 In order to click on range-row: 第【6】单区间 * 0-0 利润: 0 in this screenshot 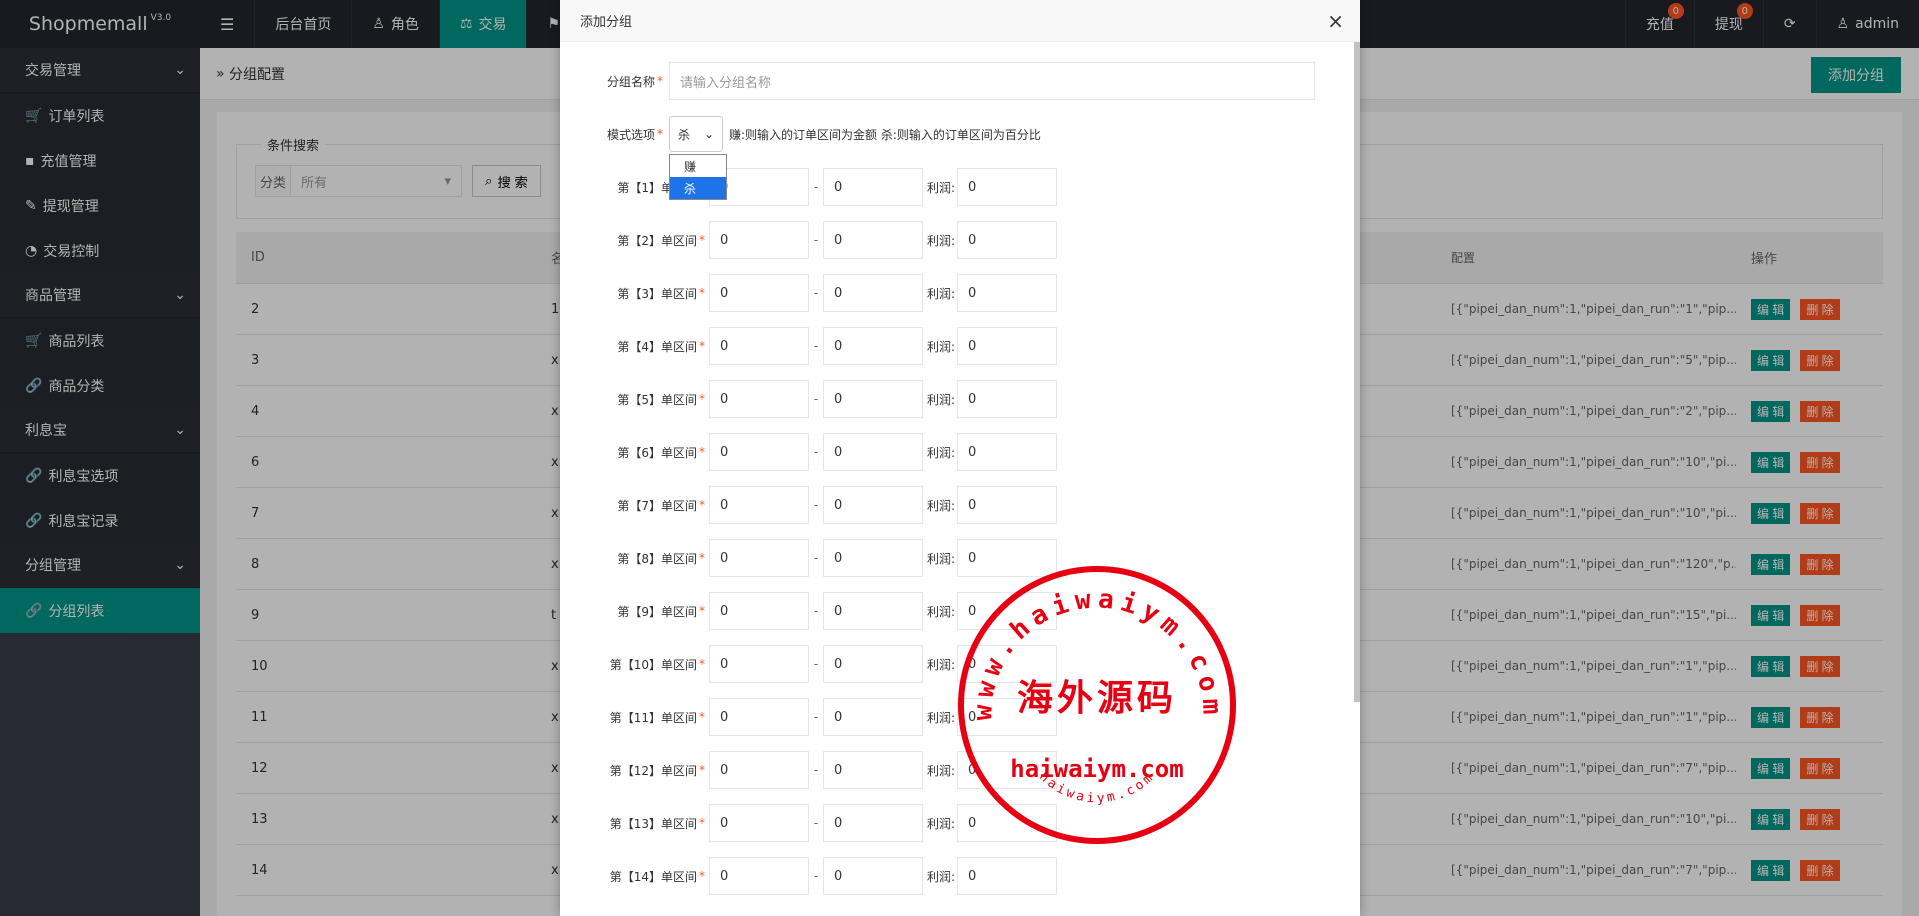, I will do `click(832, 452)`.